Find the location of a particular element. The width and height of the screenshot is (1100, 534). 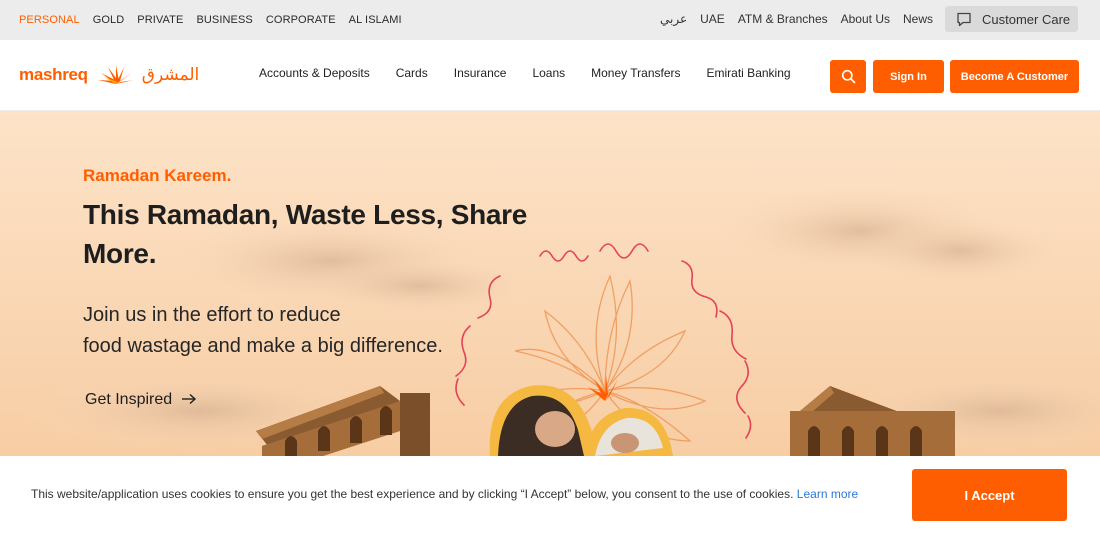

segment-business: BUSINESS is located at coordinates (224, 20).